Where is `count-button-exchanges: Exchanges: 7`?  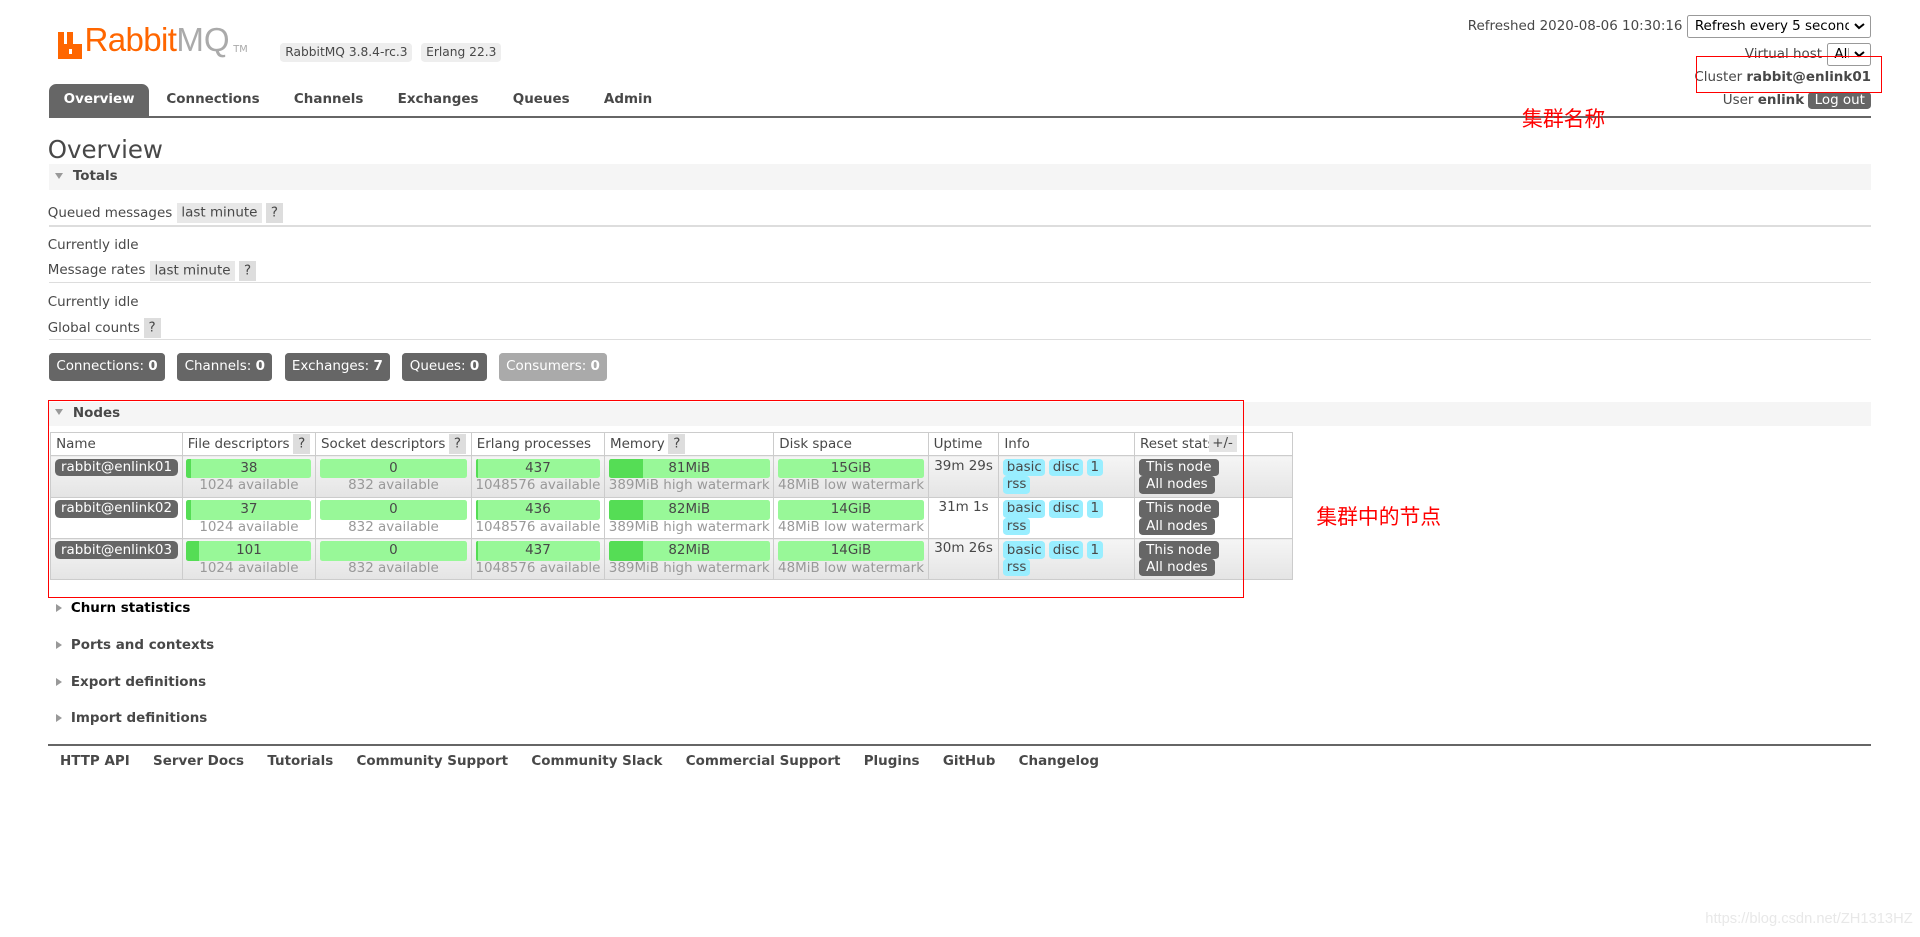
count-button-exchanges: Exchanges: 7 is located at coordinates (337, 366).